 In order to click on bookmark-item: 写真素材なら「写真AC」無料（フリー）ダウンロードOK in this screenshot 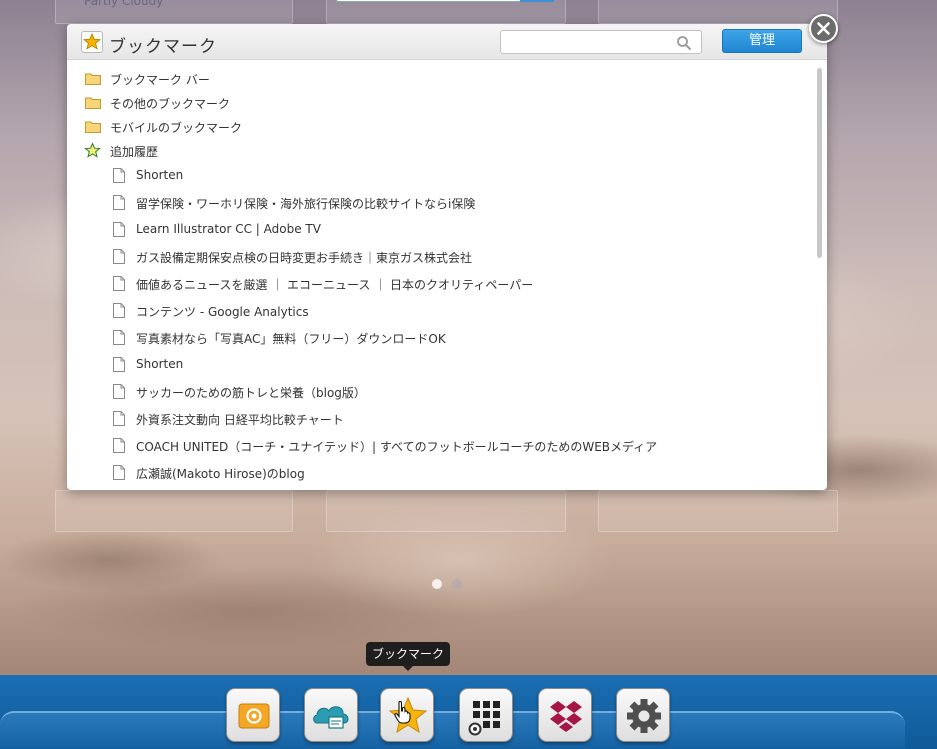, I will do `click(441, 337)`.